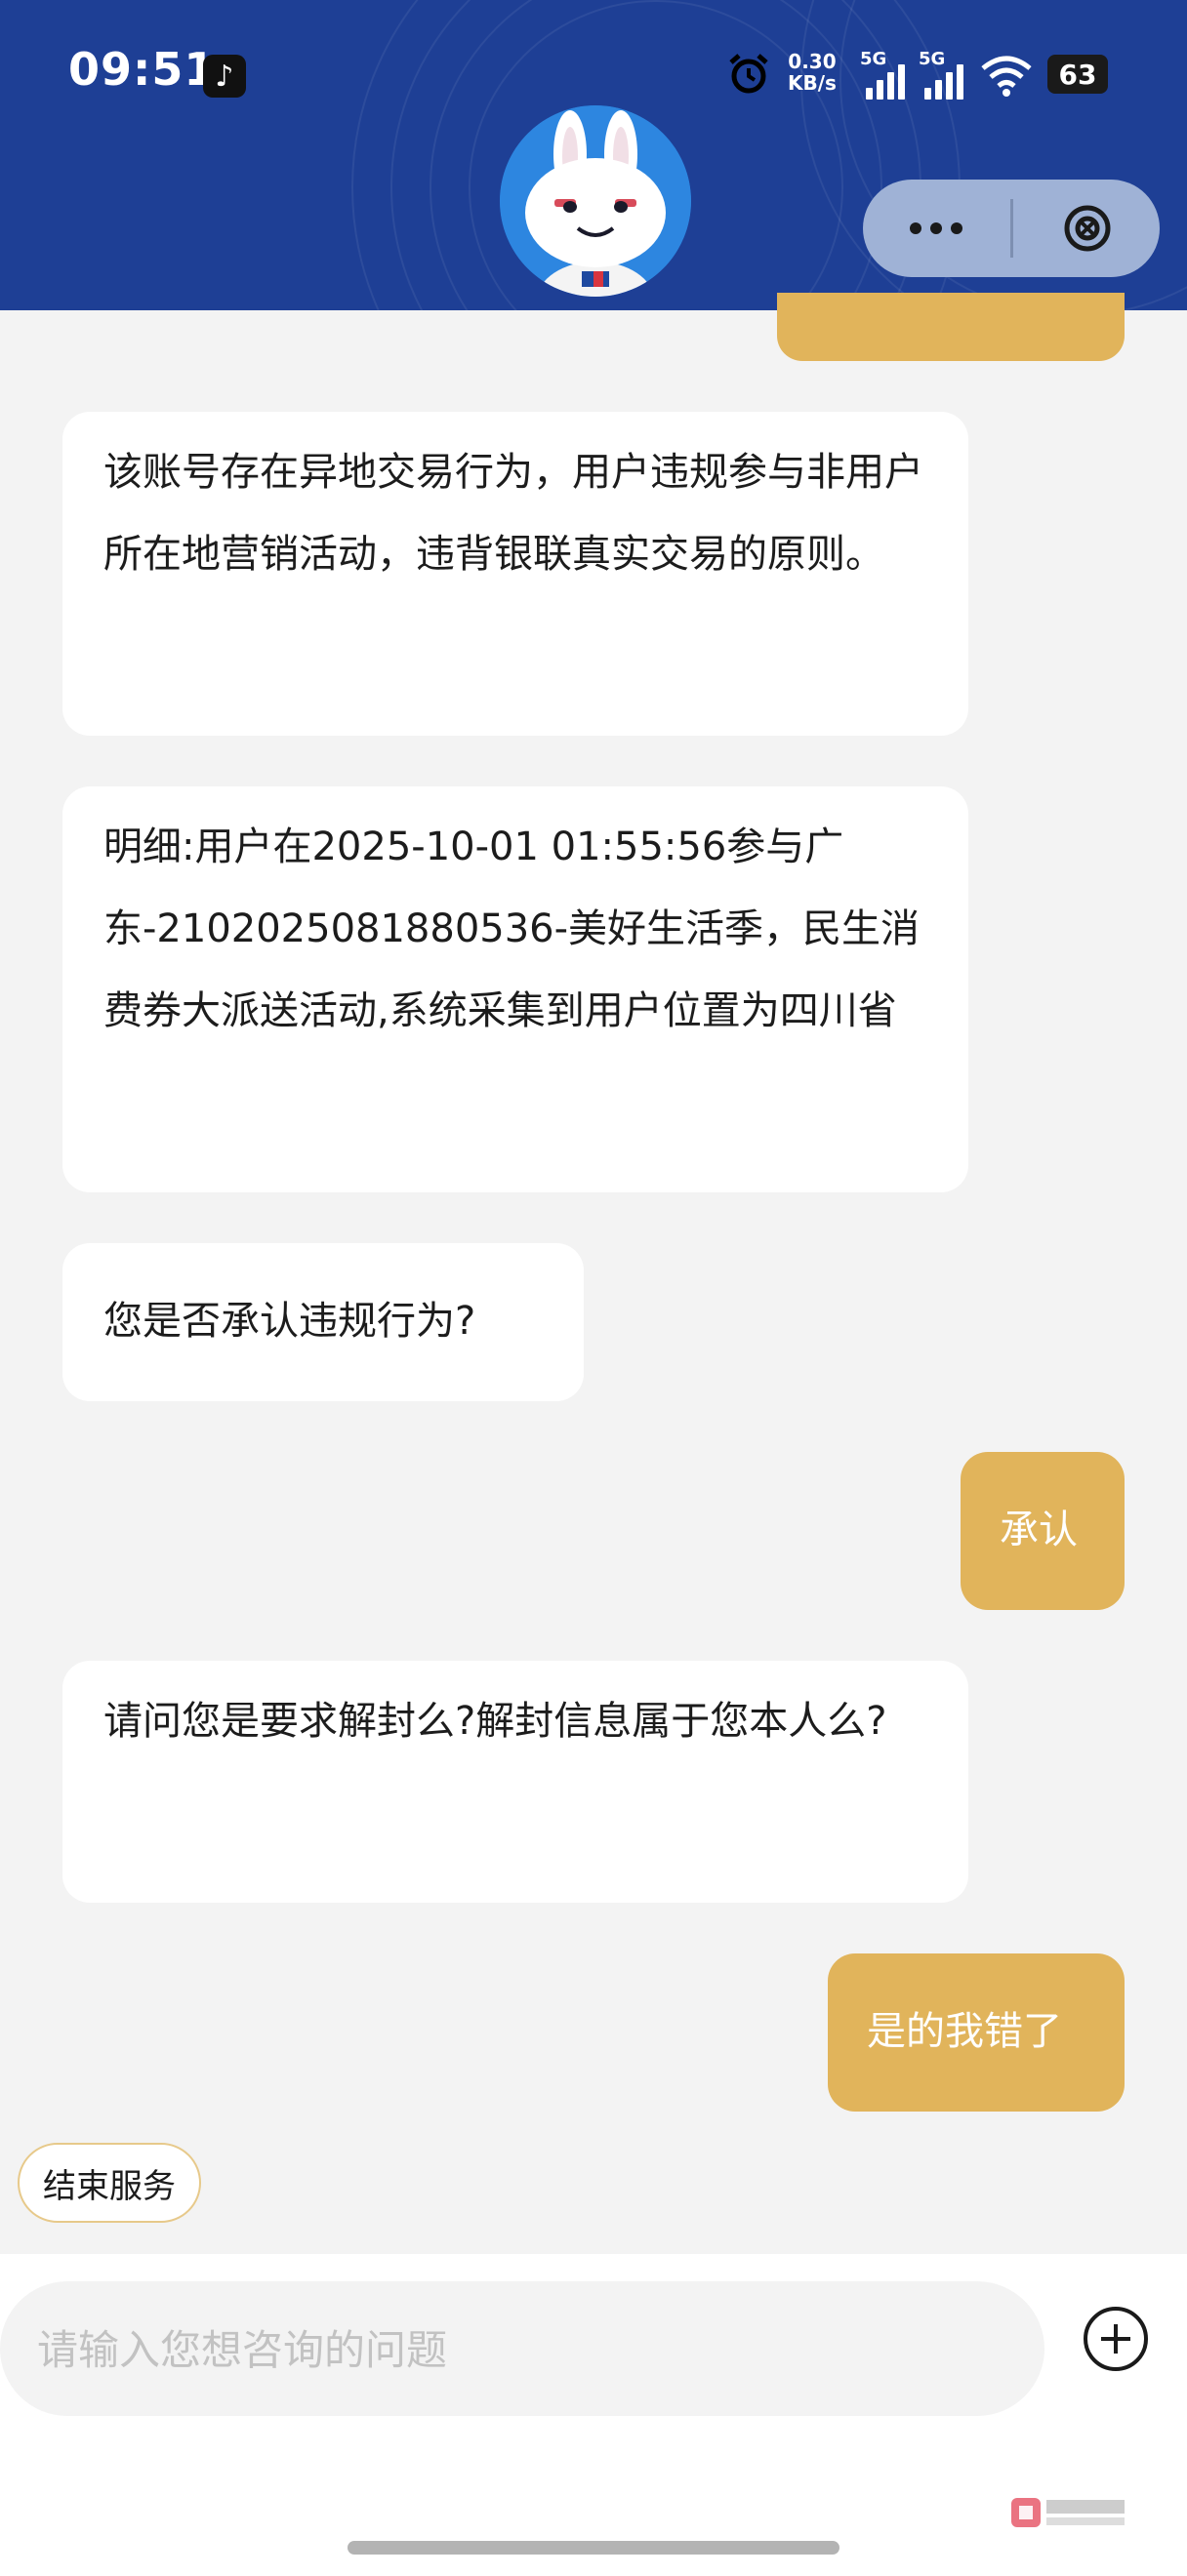 The width and height of the screenshot is (1187, 2576). Describe the element at coordinates (932, 59) in the screenshot. I see `signal-2-label: 5G` at that location.